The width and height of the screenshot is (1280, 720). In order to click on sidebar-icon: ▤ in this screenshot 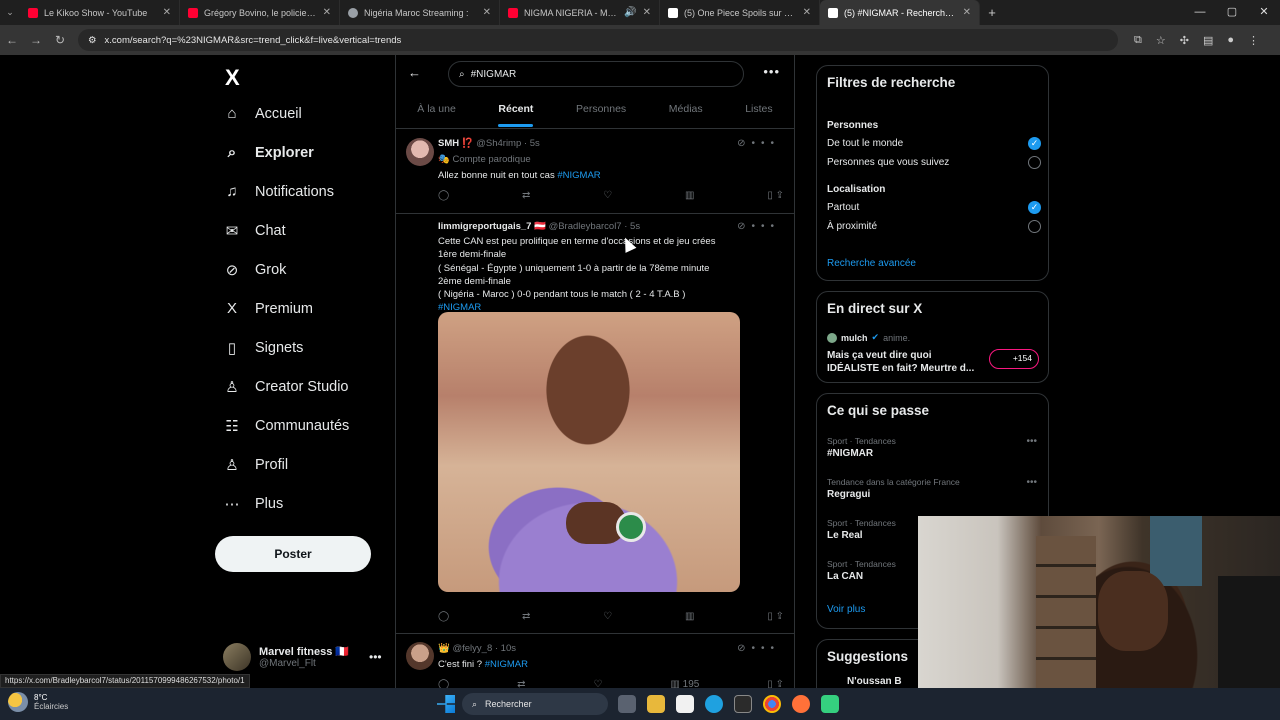, I will do `click(1208, 40)`.